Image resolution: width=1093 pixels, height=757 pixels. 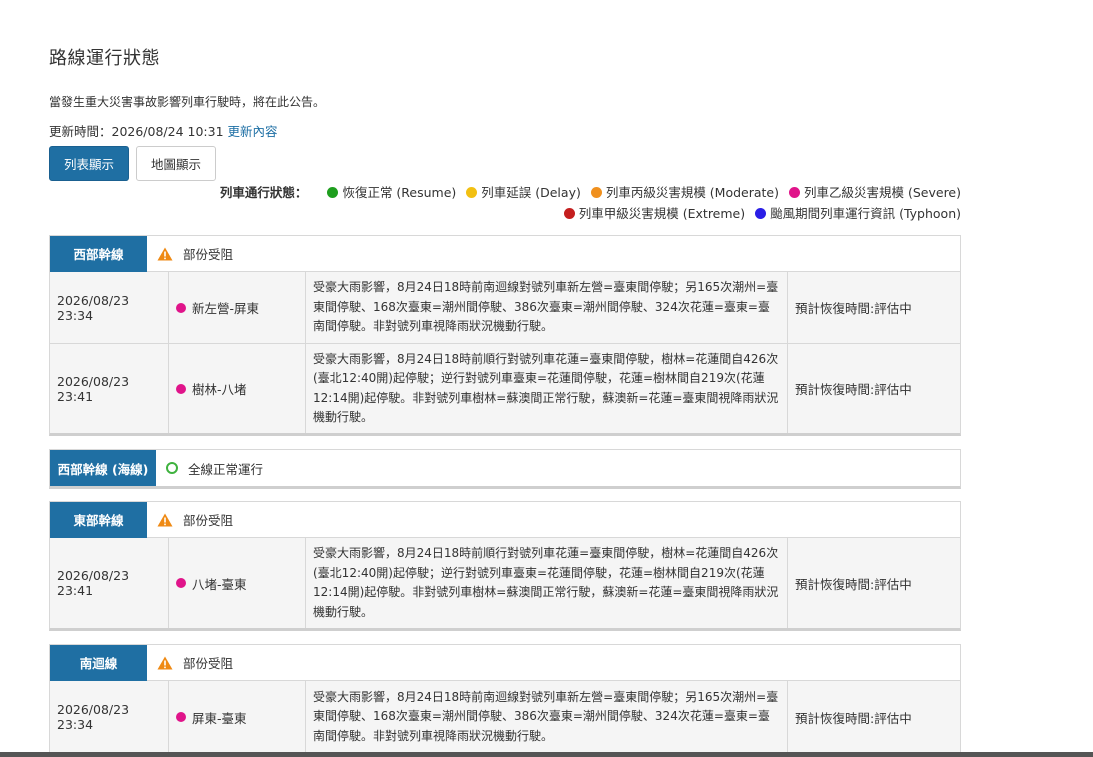 I want to click on normal-circle-icon, so click(x=172, y=468).